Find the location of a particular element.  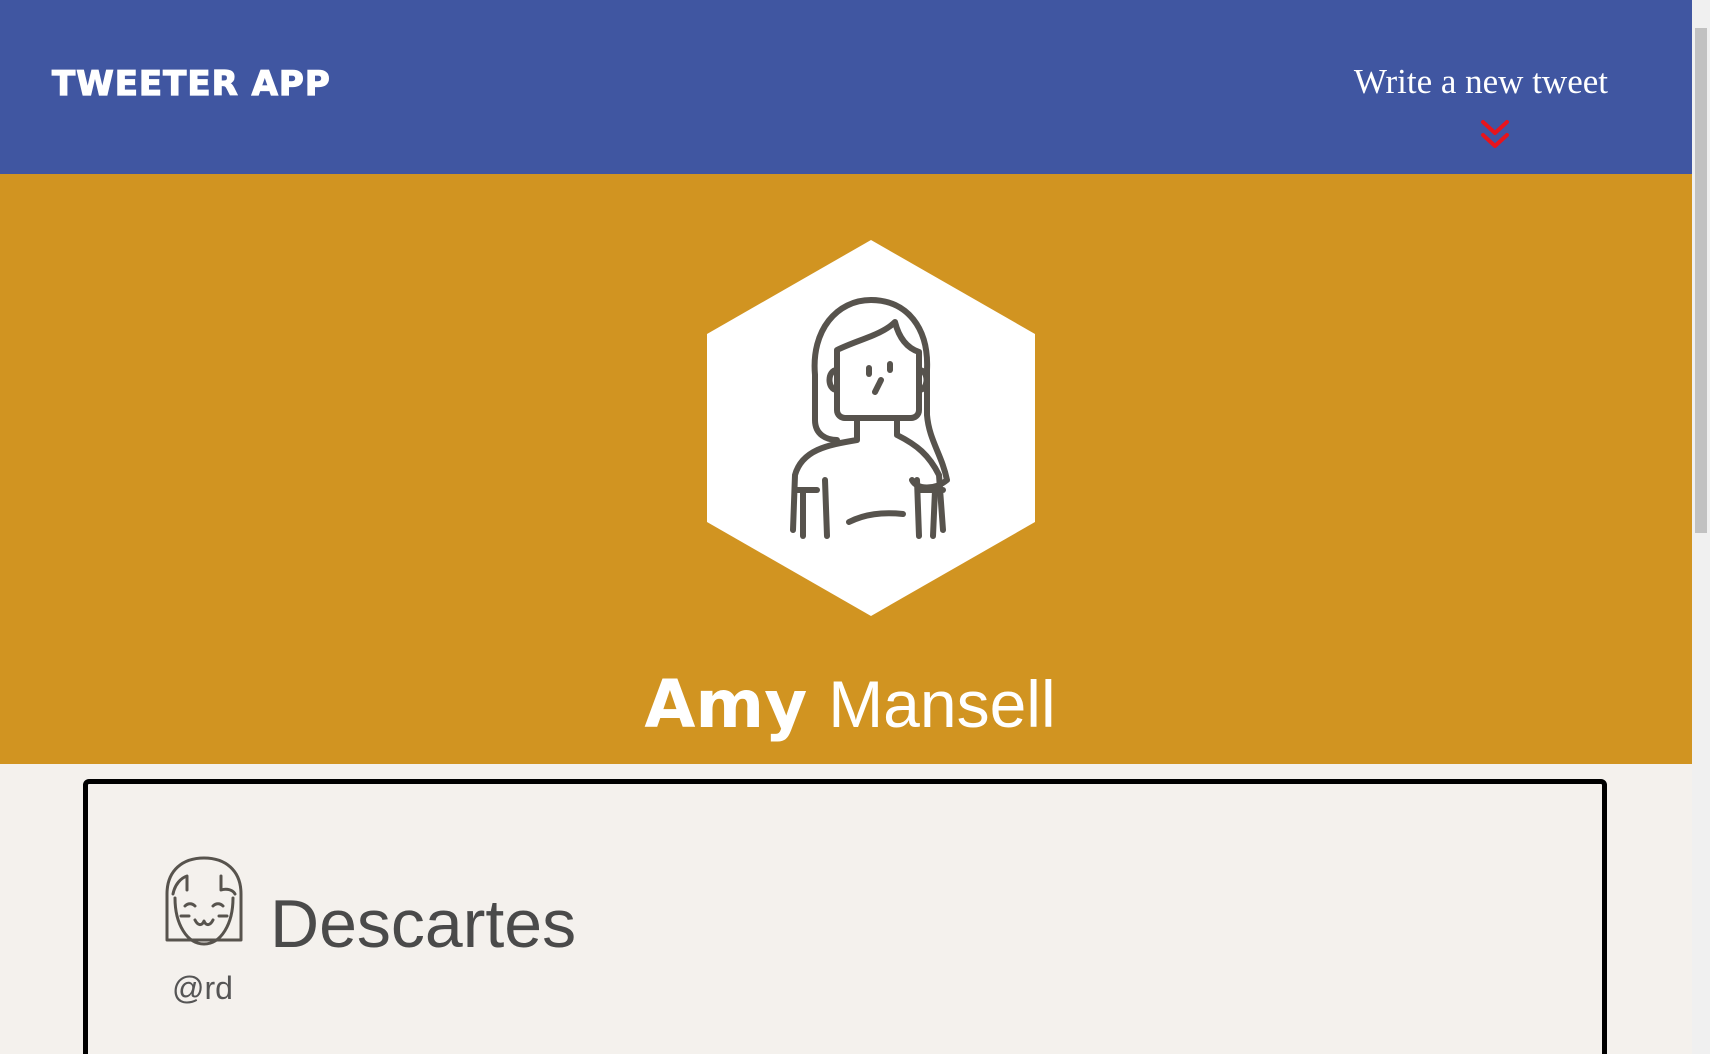

profile-name: Amy Mansell is located at coordinates (850, 704).